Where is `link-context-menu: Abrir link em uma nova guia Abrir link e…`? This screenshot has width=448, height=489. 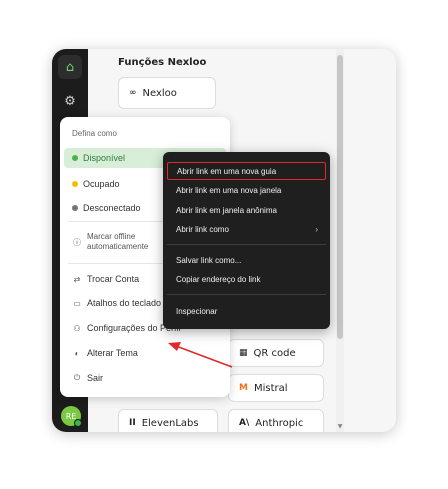 link-context-menu: Abrir link em uma nova guia Abrir link e… is located at coordinates (246, 240).